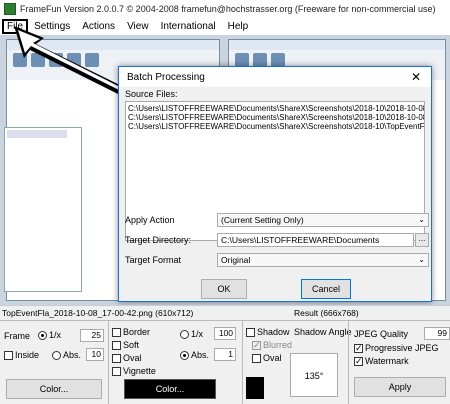 The width and height of the screenshot is (450, 404). What do you see at coordinates (400, 387) in the screenshot?
I see `apply-button: Apply` at bounding box center [400, 387].